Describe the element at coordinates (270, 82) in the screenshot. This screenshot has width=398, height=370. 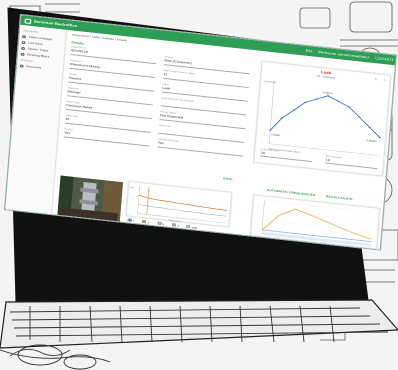
I see `y-axis-label: Leak Rate` at that location.